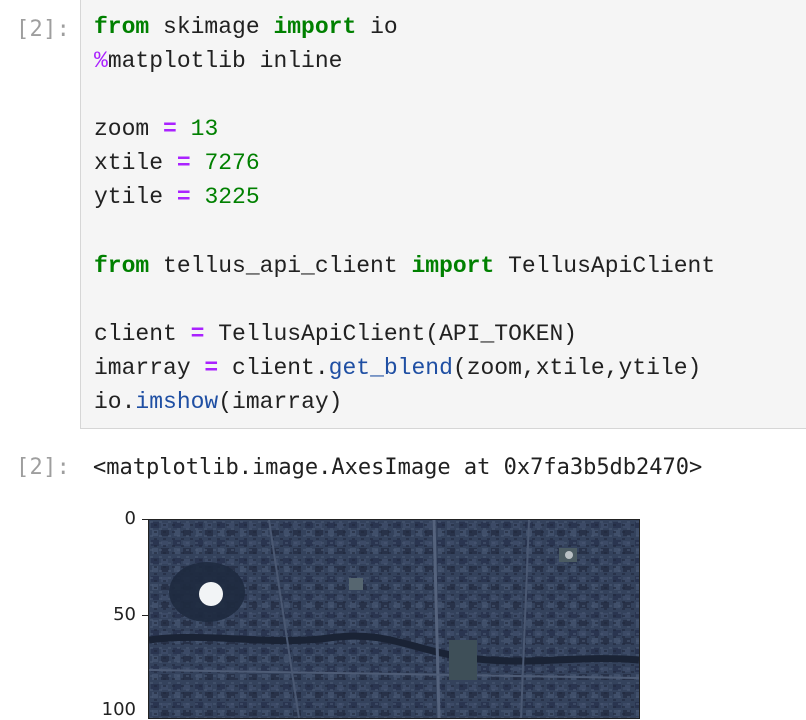  What do you see at coordinates (605, 265) in the screenshot?
I see `code-token: TellusApiClient` at bounding box center [605, 265].